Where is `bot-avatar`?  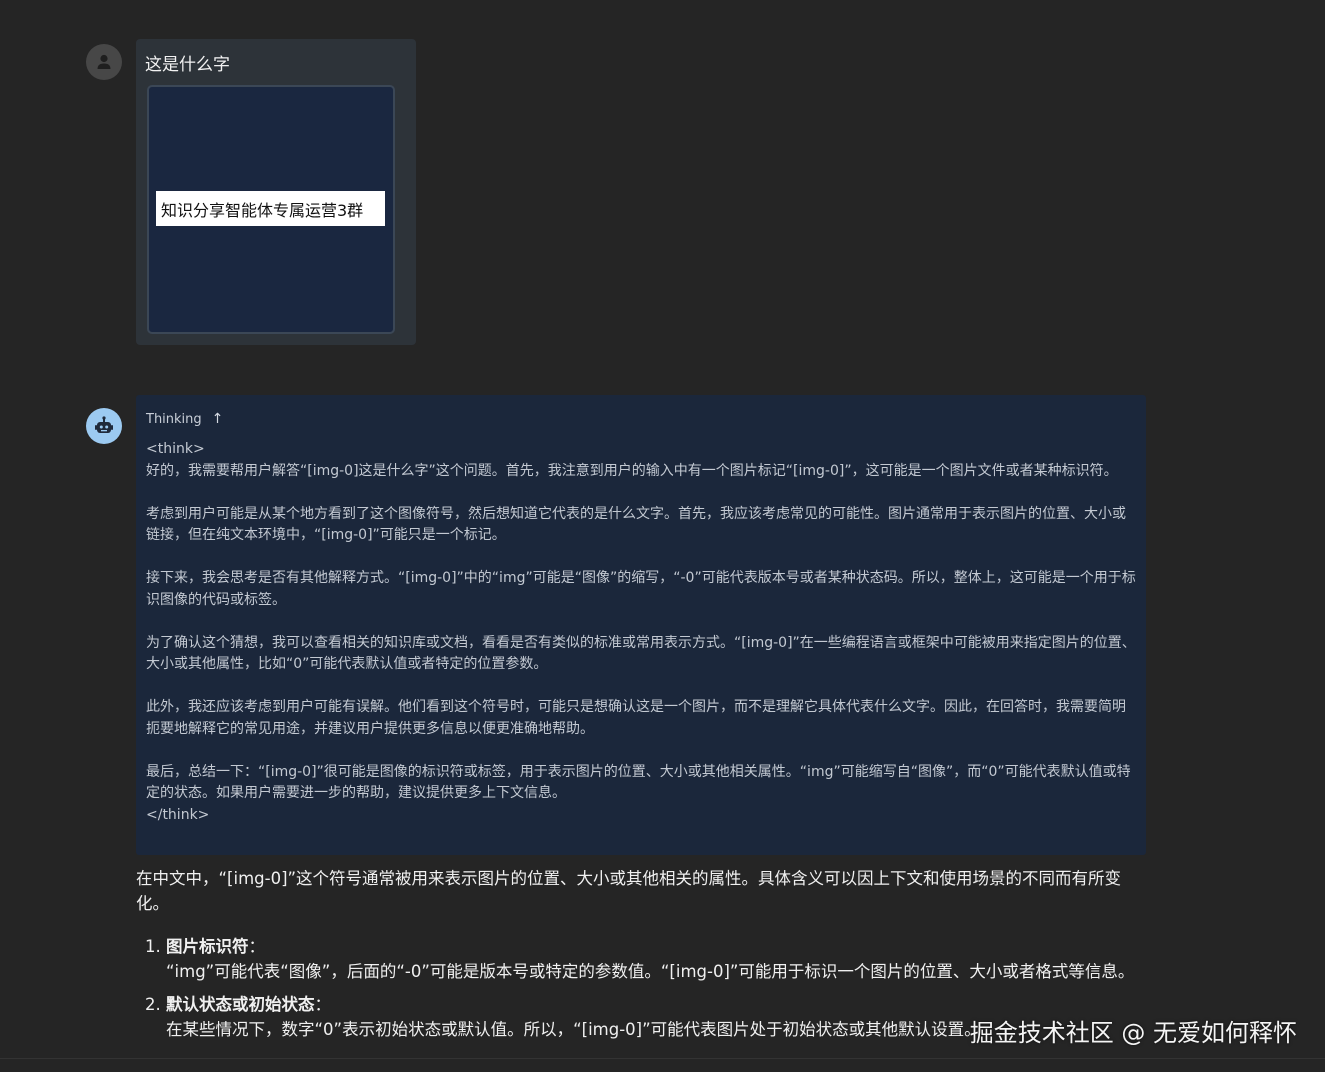
bot-avatar is located at coordinates (104, 426).